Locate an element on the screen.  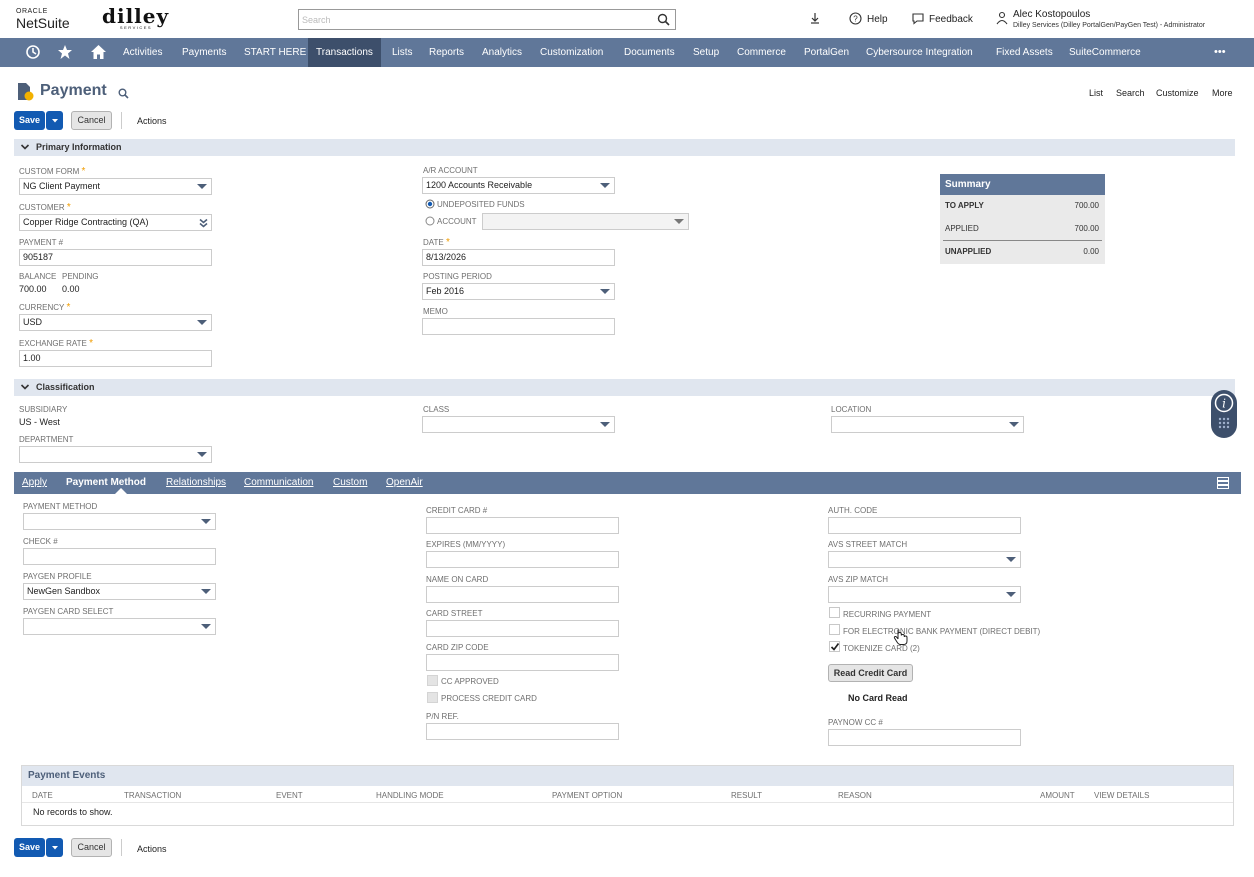
nav-transactions: Transactions is located at coordinates (344, 52).